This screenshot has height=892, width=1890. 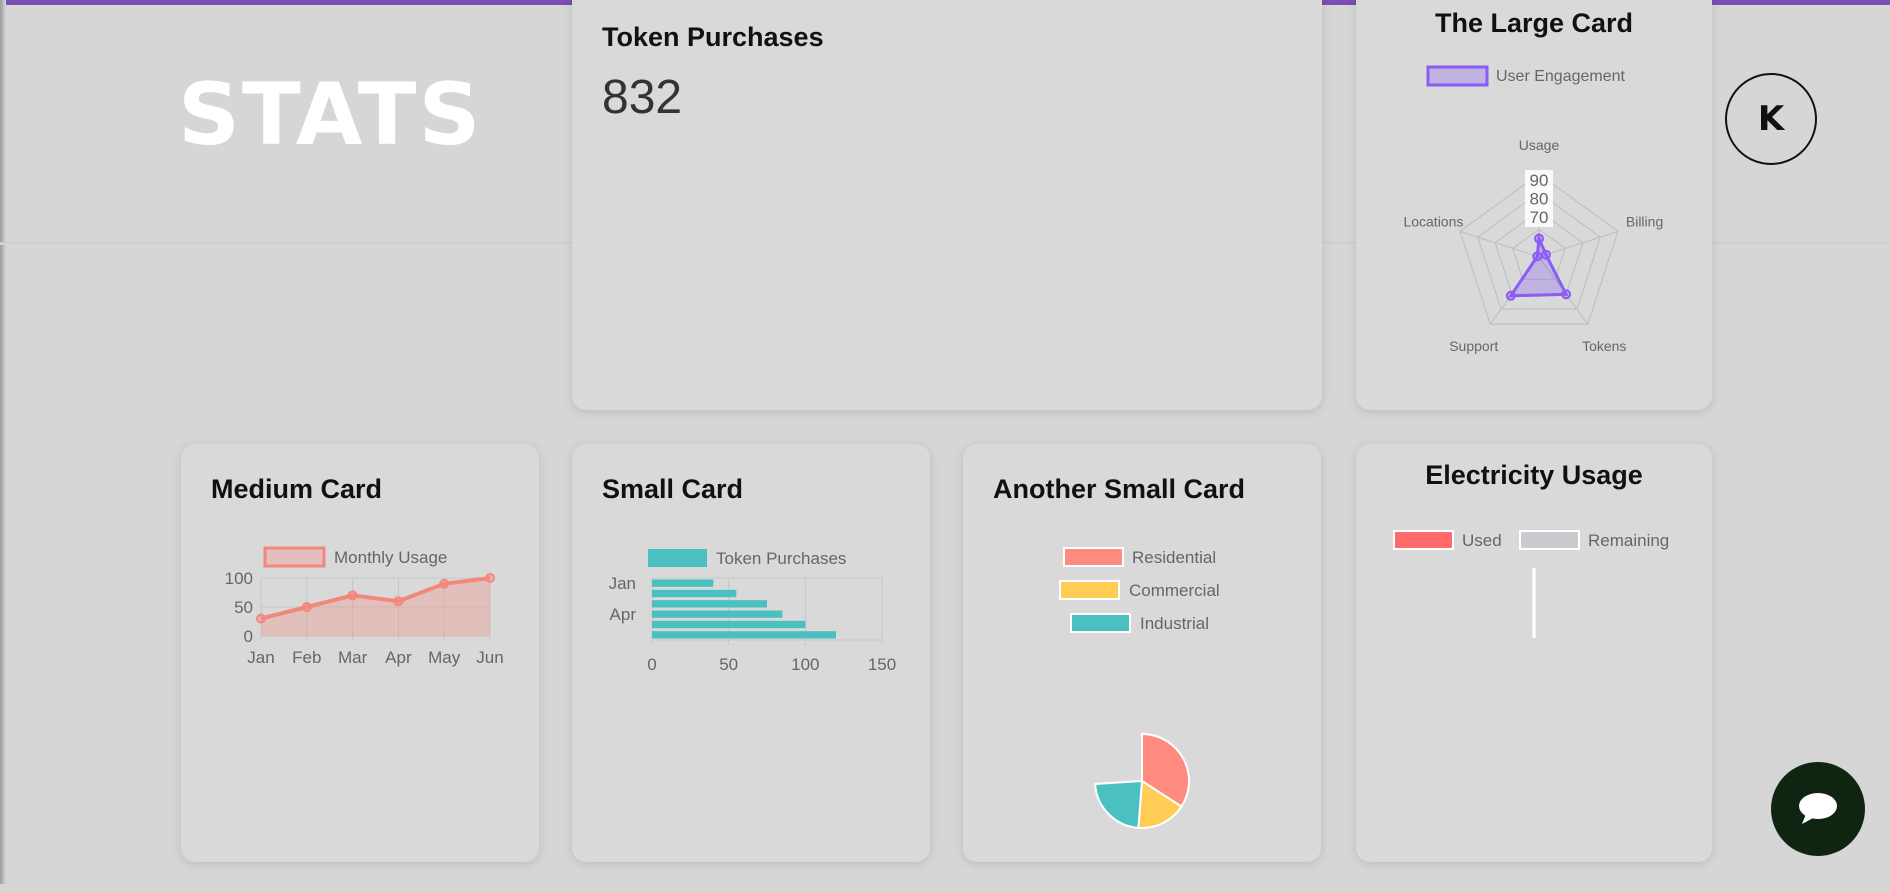 I want to click on radar-tick-label: 70, so click(x=1539, y=217).